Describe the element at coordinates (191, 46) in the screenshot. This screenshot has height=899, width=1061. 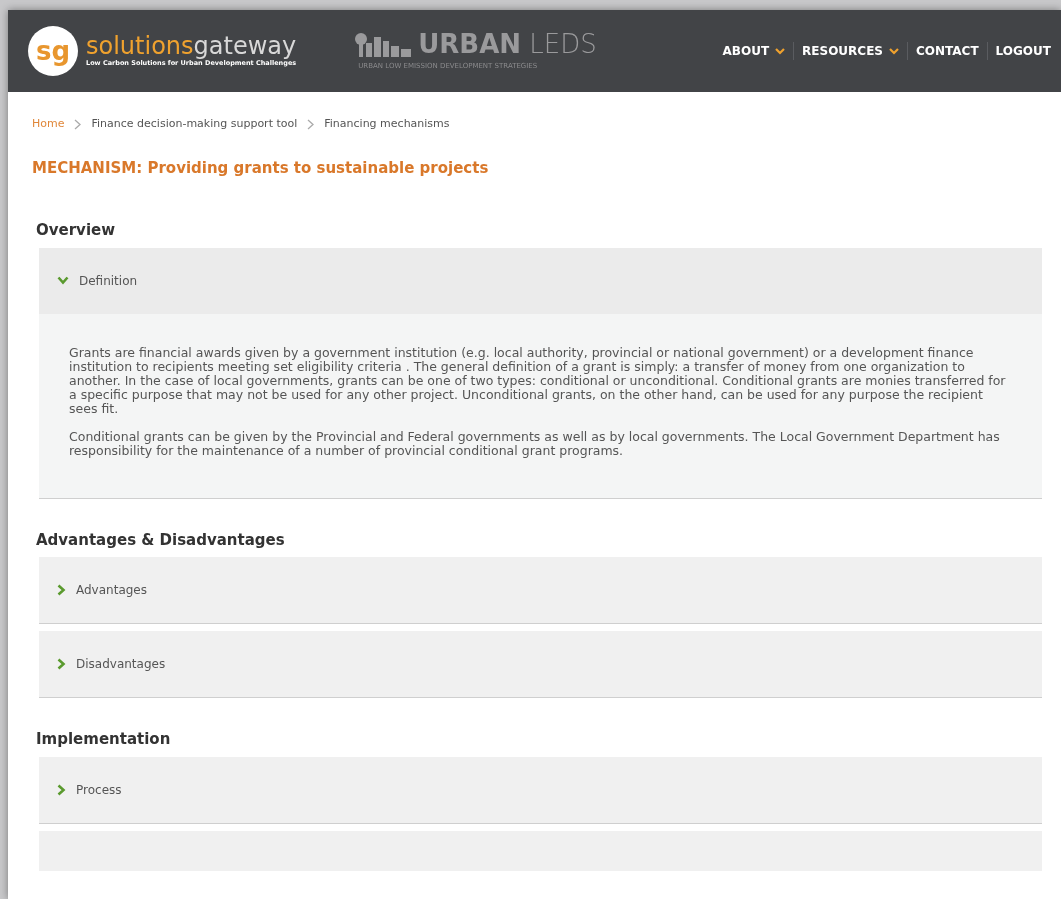
I see `brand-name: solutionsgateway` at that location.